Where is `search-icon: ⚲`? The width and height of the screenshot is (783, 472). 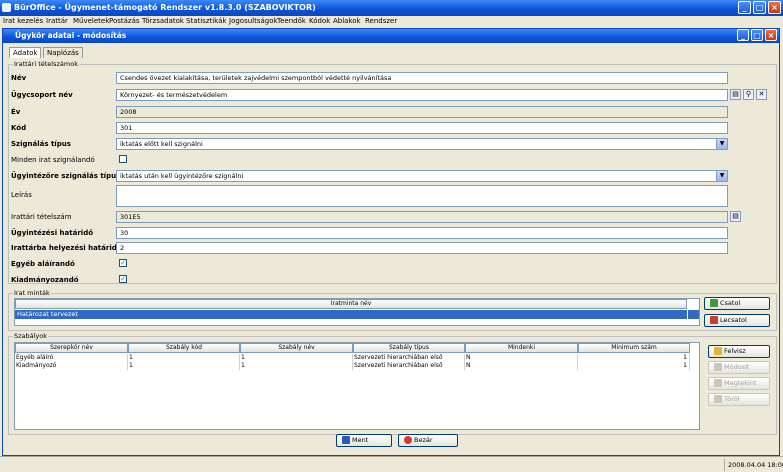
search-icon: ⚲ is located at coordinates (748, 94).